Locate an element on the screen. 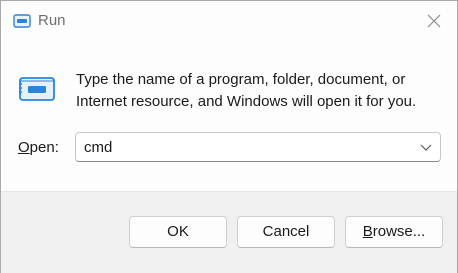  cancel-button: Cancel is located at coordinates (286, 232).